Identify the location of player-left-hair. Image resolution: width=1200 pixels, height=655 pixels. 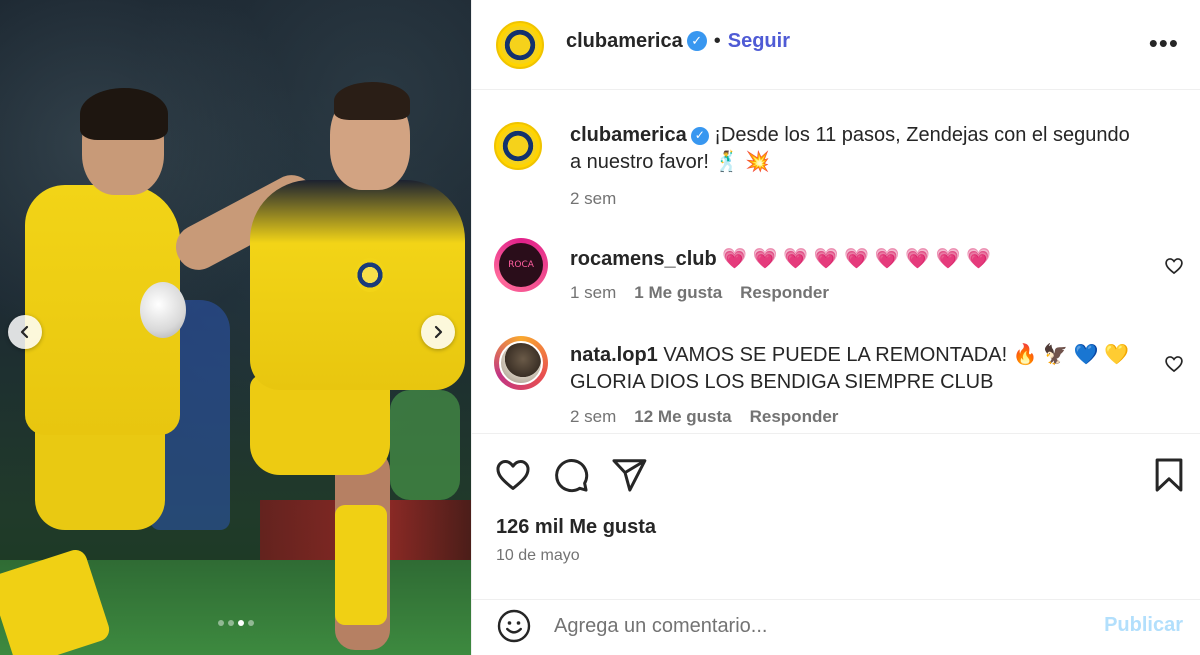
(124, 114).